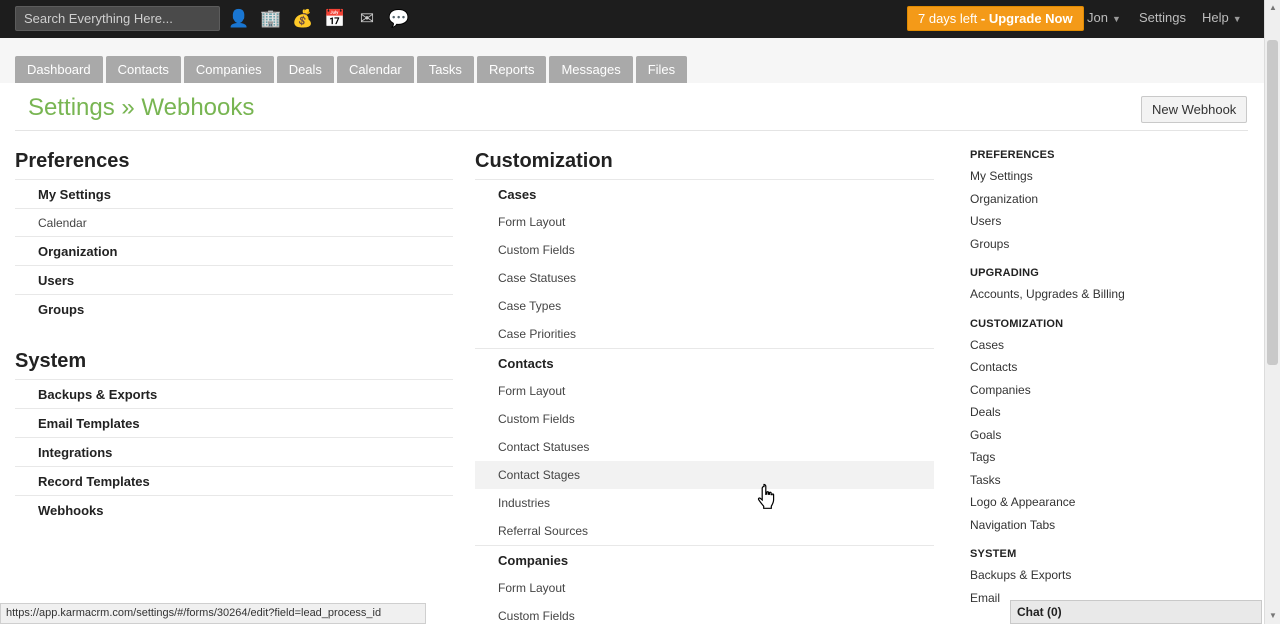 This screenshot has width=1280, height=624. What do you see at coordinates (1136, 612) in the screenshot?
I see `chat-button: Chat (0)` at bounding box center [1136, 612].